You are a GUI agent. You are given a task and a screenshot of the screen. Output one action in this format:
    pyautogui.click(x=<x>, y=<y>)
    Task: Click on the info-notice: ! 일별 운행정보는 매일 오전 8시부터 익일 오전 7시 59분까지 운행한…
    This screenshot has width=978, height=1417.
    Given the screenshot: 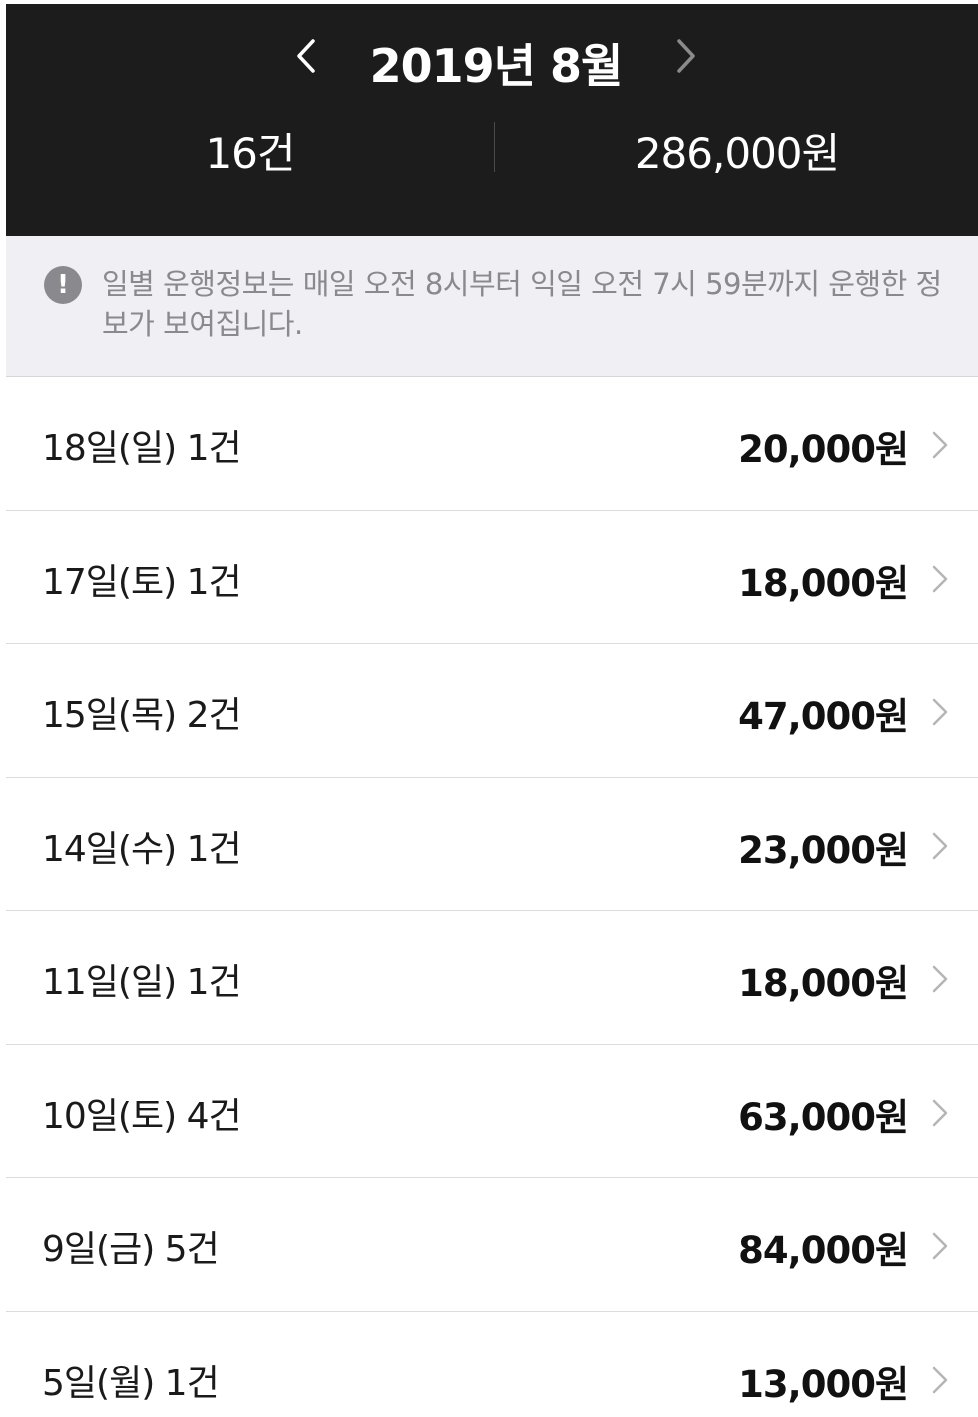 What is the action you would take?
    pyautogui.click(x=492, y=306)
    